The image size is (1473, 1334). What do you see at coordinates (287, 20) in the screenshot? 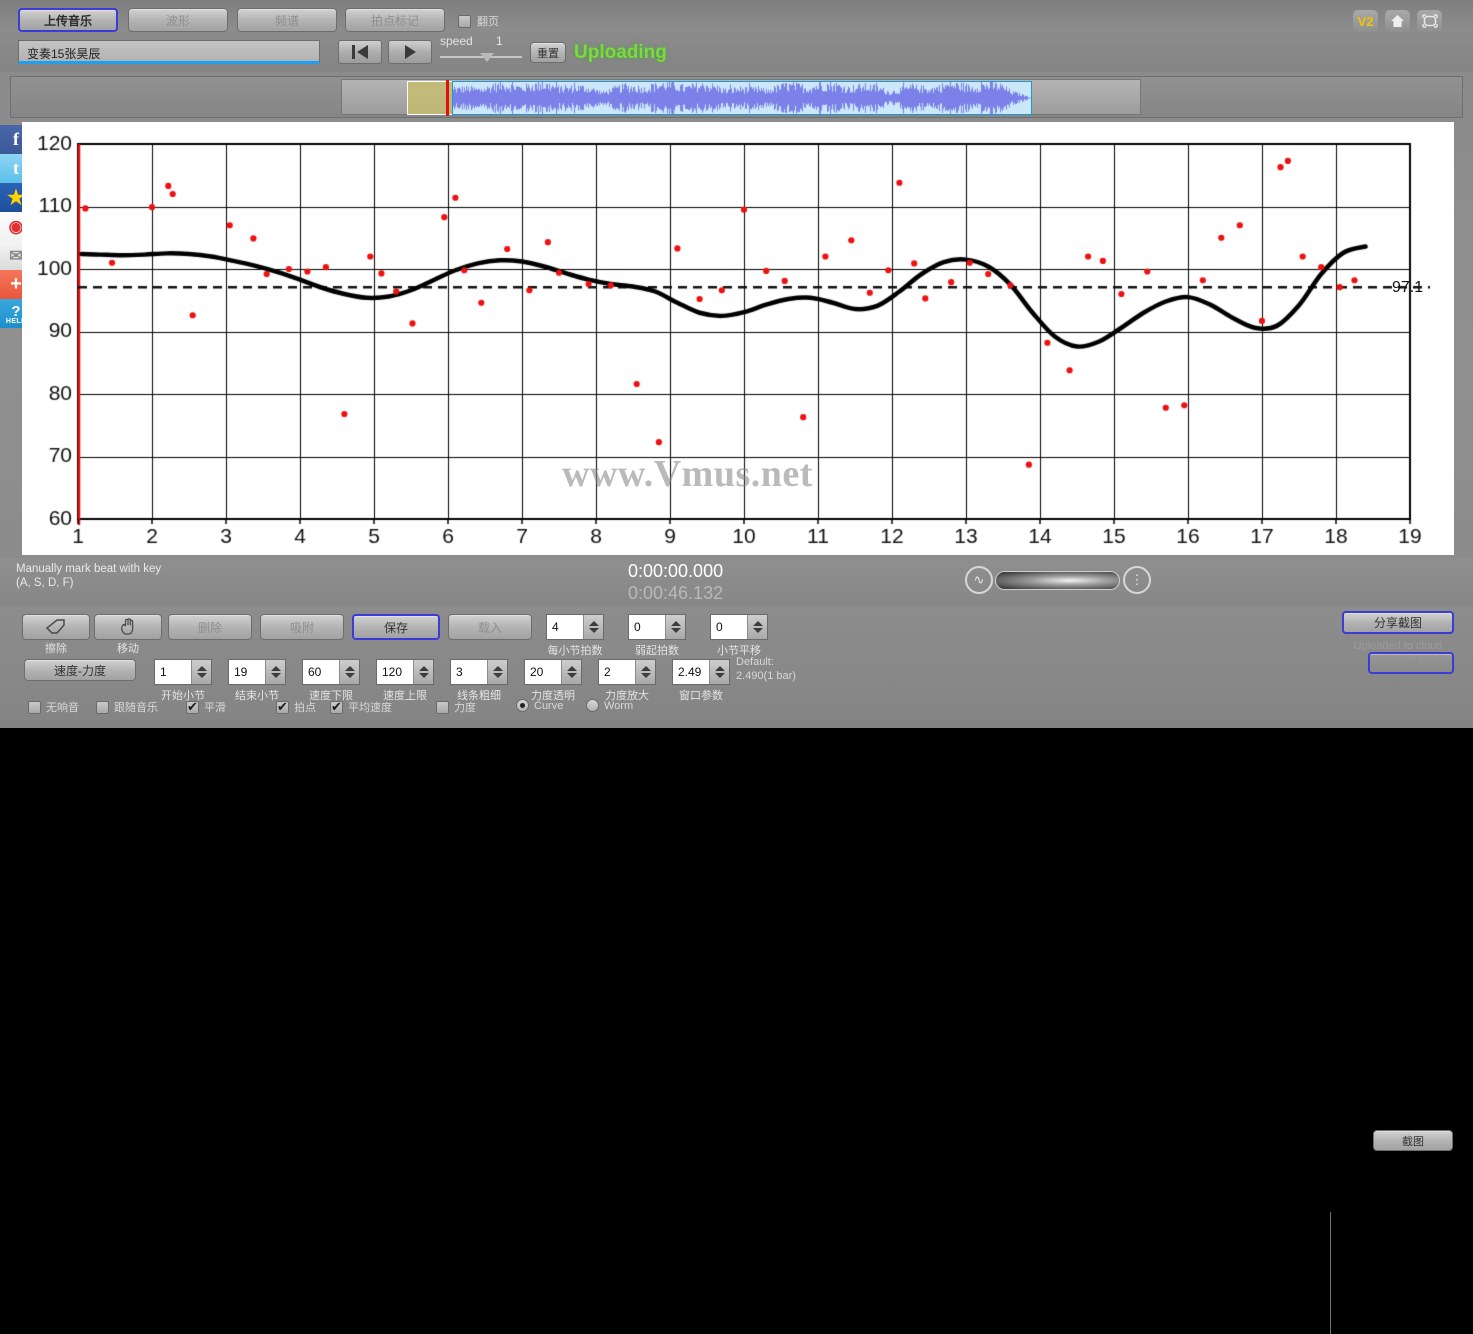
I see `tab-spectrum: 频谱` at bounding box center [287, 20].